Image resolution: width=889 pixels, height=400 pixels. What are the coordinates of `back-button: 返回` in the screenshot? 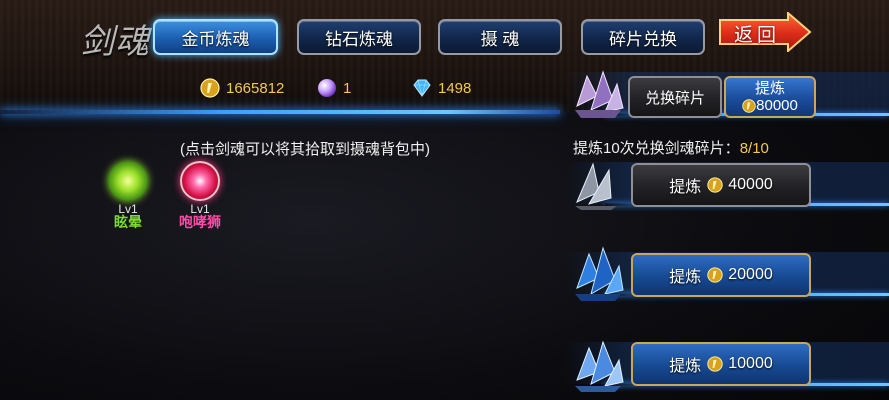 It's located at (765, 32).